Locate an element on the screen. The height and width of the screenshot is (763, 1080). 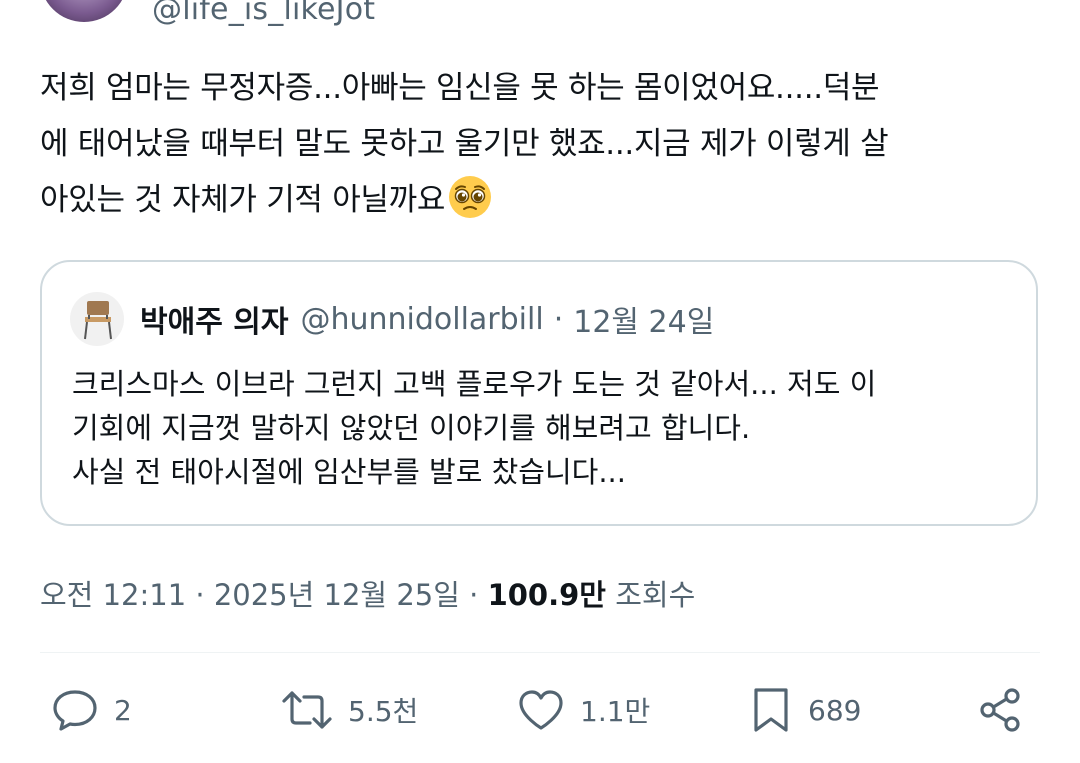
quote-header: 박애주 의자 @hunnidollarbill · 12월 24일 is located at coordinates (392, 319).